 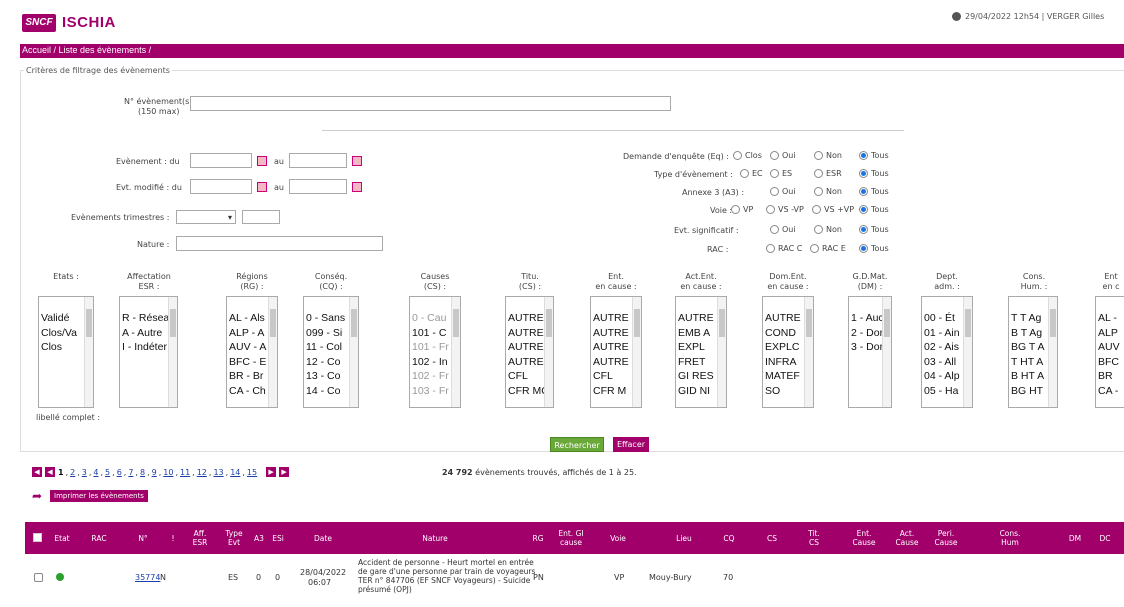 What do you see at coordinates (95, 472) in the screenshot?
I see `page-link: 4` at bounding box center [95, 472].